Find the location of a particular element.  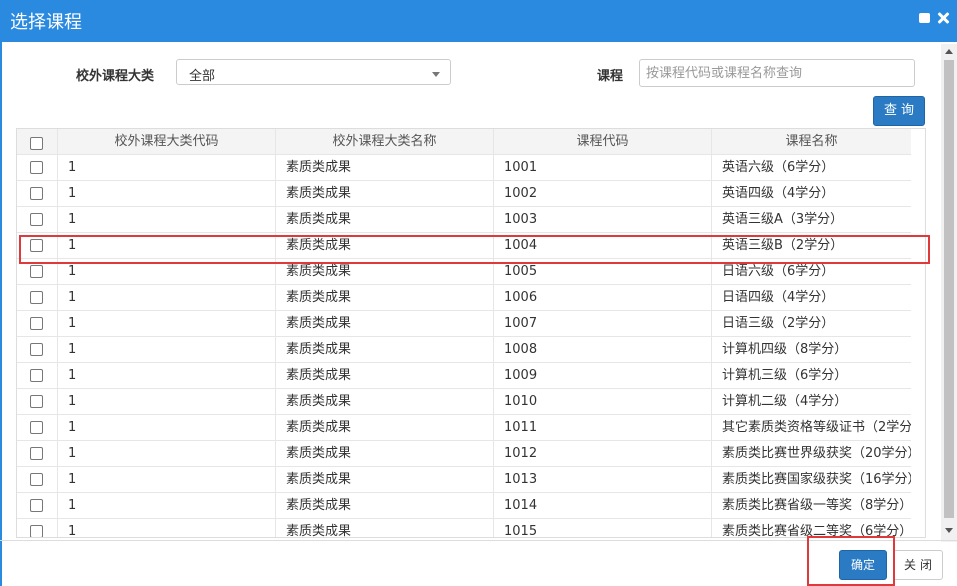

table-row: 1 素质类成果 1015 素质类比赛省级二等奖（6学分） is located at coordinates (464, 528).